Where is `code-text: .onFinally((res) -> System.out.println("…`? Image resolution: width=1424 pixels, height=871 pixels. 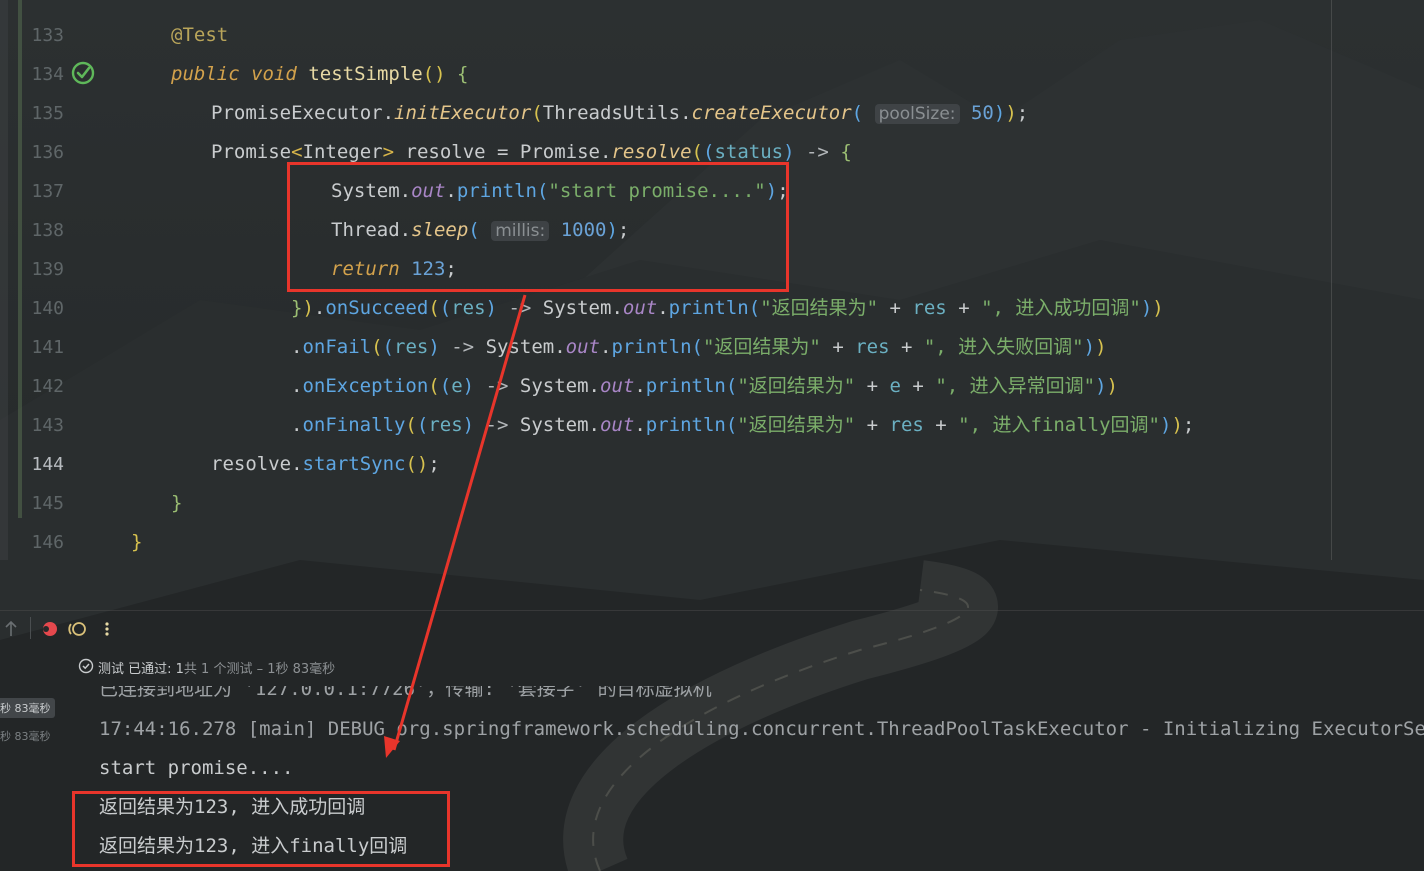
code-text: .onFinally((res) -> System.out.println("… is located at coordinates (743, 425).